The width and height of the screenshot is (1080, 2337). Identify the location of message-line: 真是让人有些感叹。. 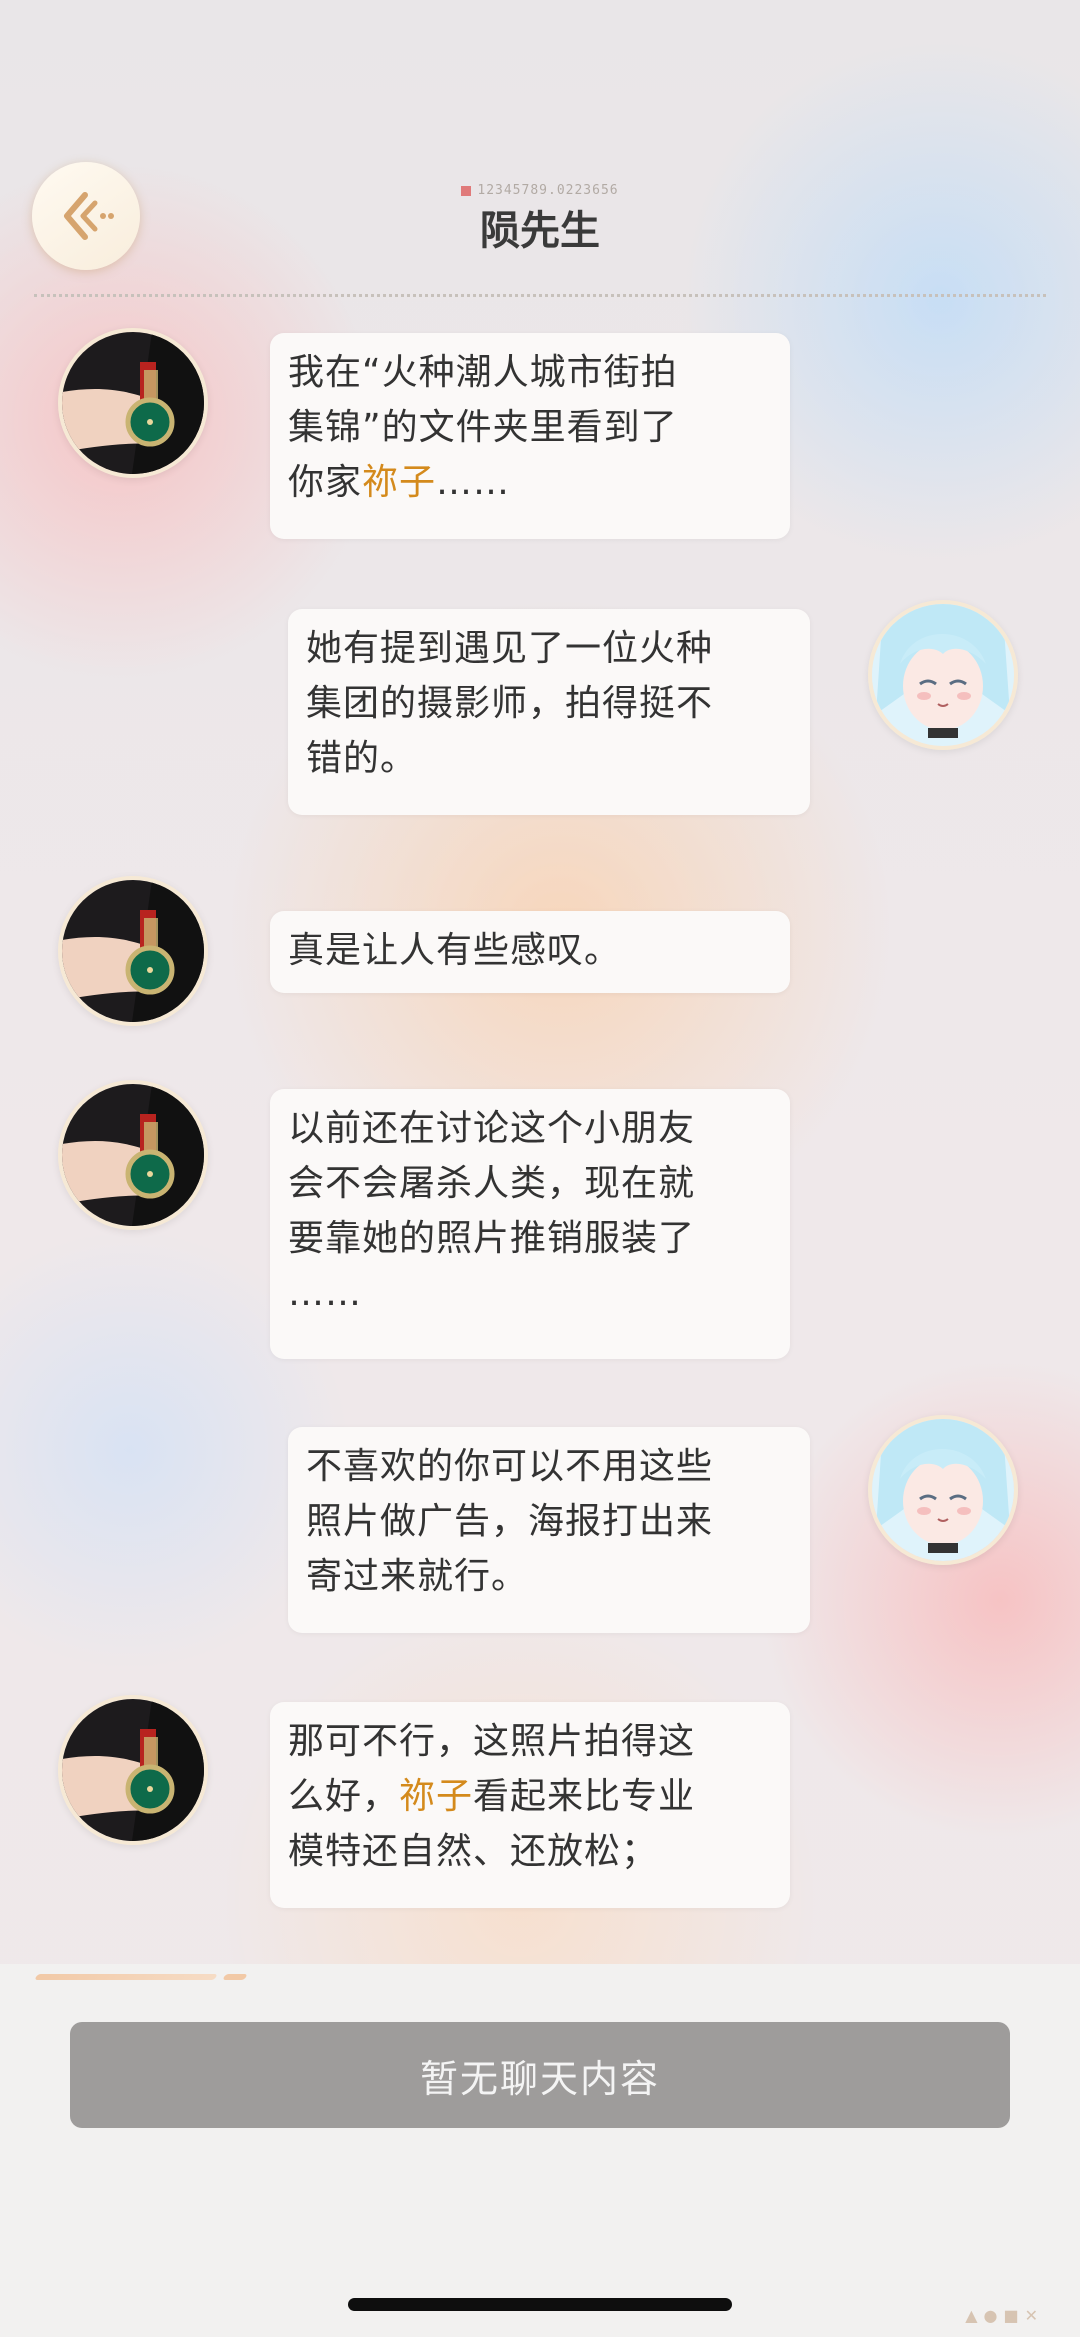
(530, 950).